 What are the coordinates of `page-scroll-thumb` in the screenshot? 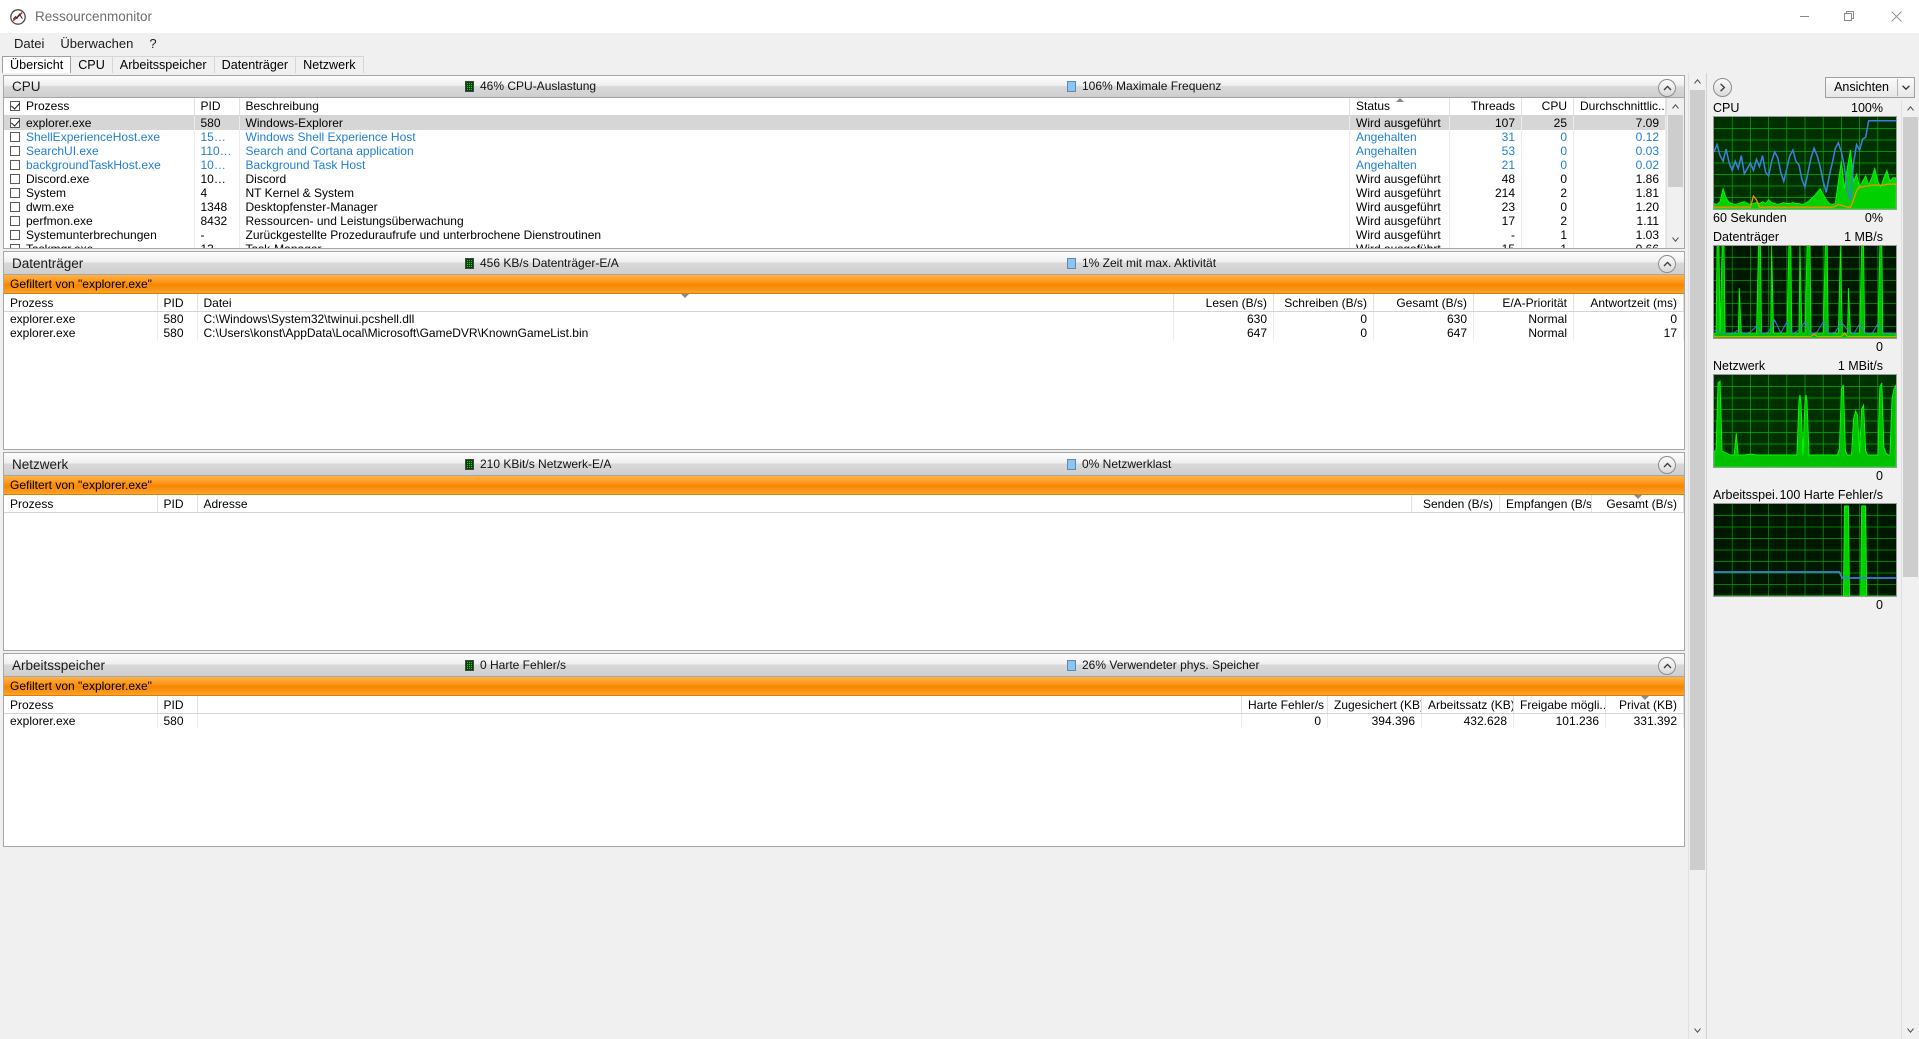 It's located at (1697, 480).